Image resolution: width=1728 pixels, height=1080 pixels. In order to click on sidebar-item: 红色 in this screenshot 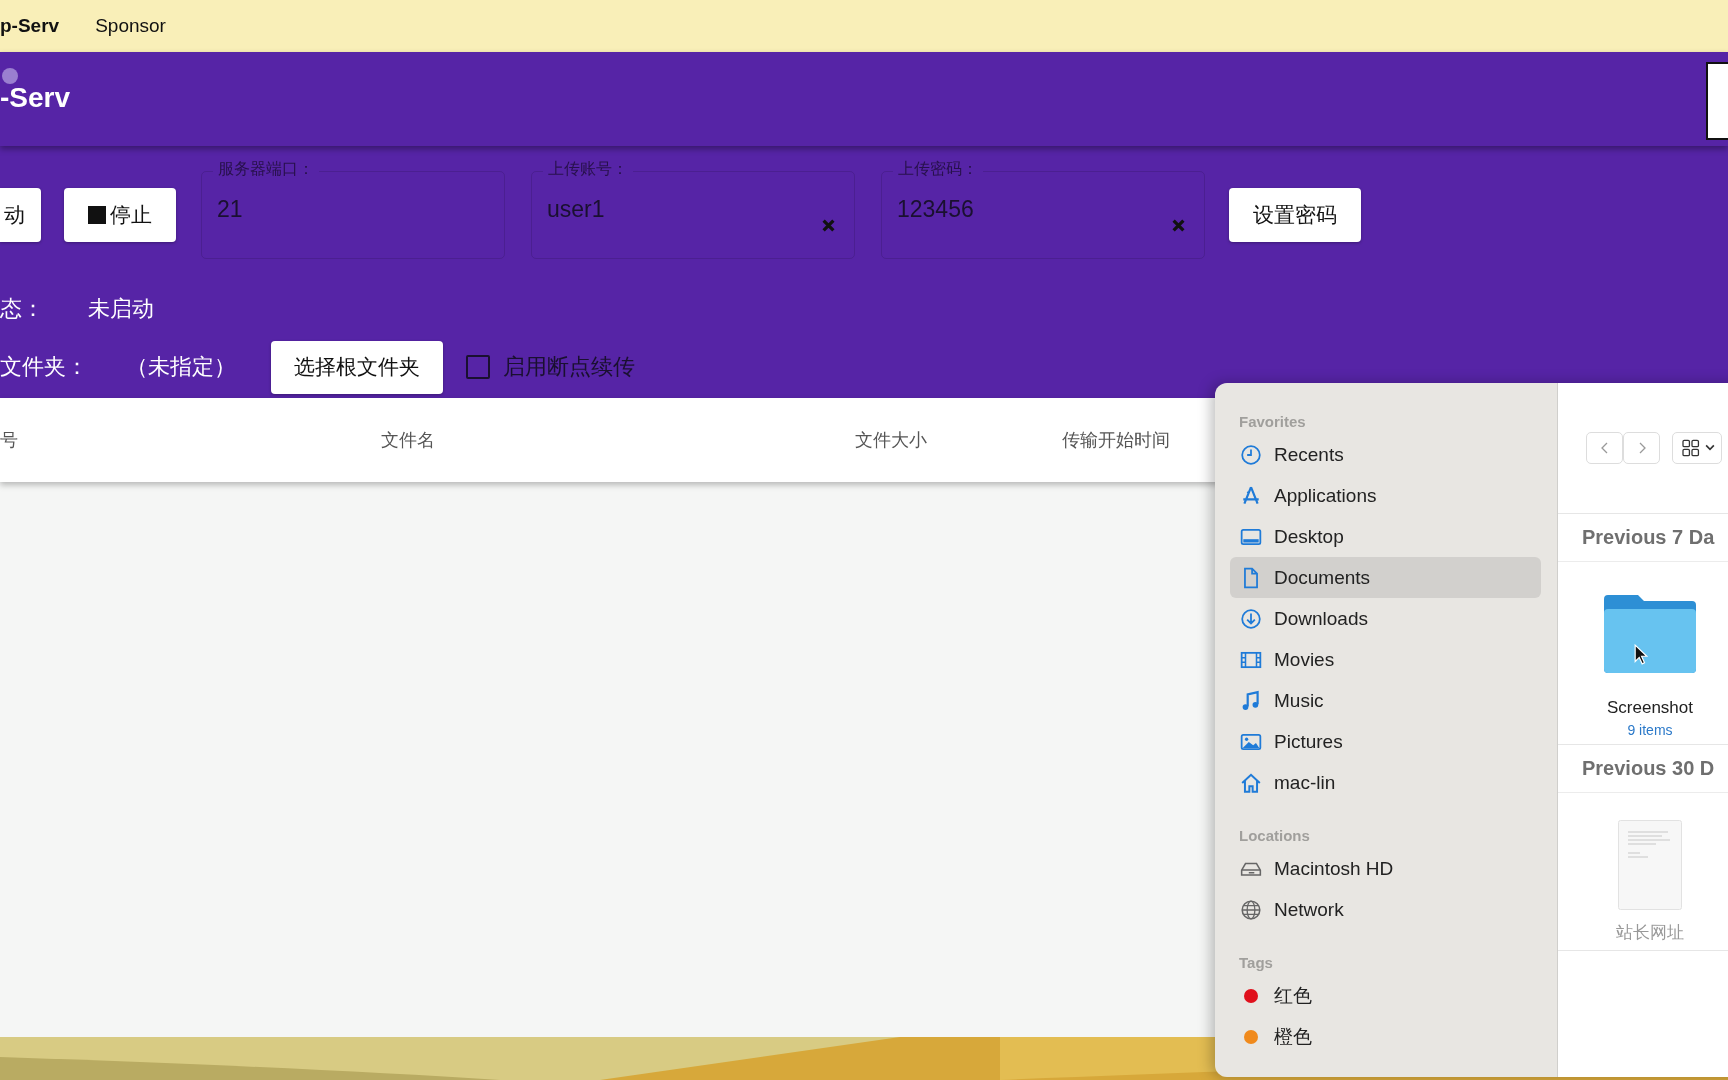, I will do `click(1385, 995)`.